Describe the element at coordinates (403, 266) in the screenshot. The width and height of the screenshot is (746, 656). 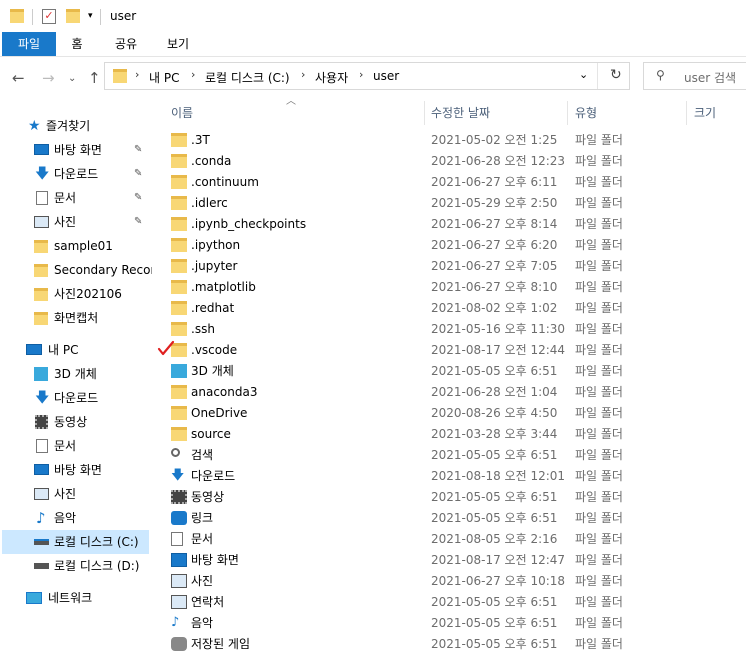
I see `table-row: .jupyter 2021-06-27 오후 7:05 파일 폴더` at that location.